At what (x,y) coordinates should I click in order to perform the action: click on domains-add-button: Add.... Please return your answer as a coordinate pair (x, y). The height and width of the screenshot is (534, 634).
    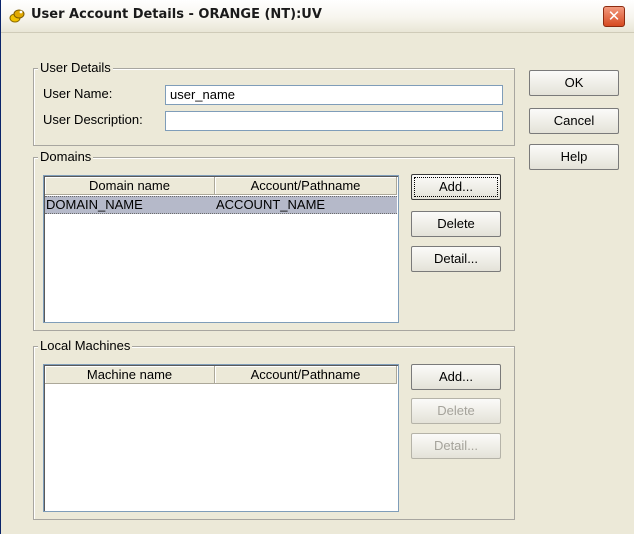
    Looking at the image, I should click on (456, 187).